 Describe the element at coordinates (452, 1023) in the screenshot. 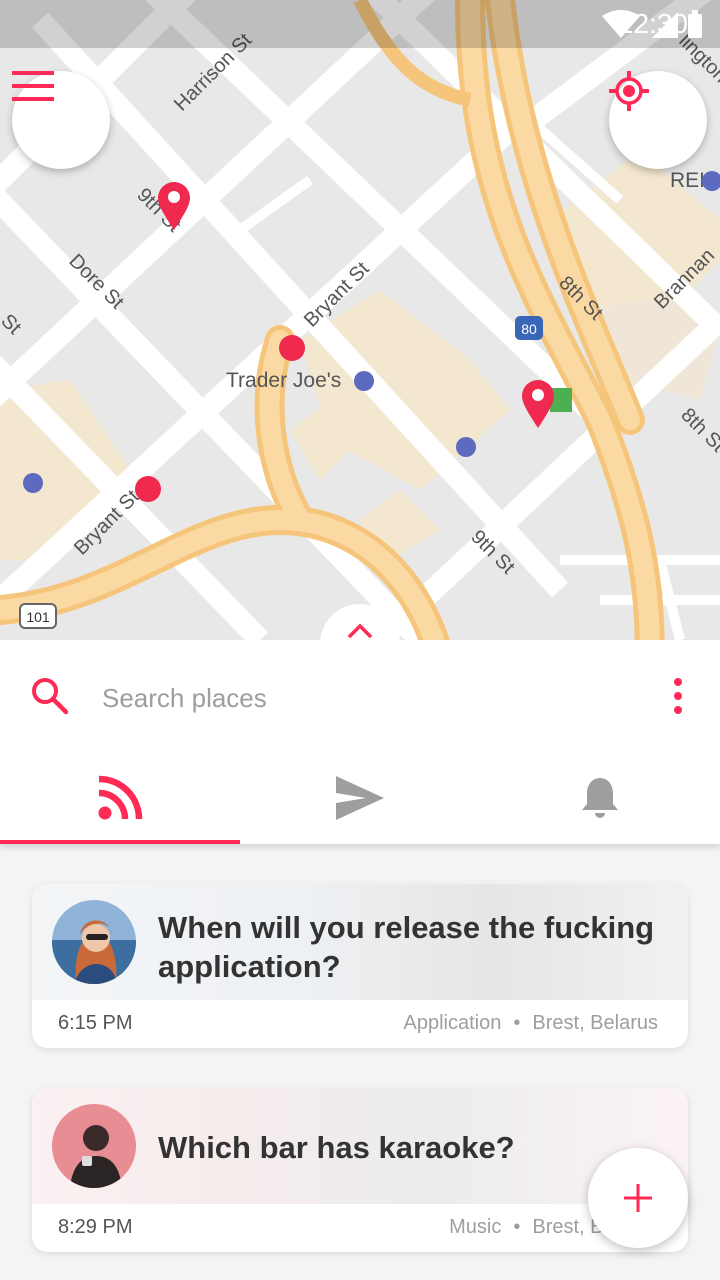

I see `card-category: Application` at that location.